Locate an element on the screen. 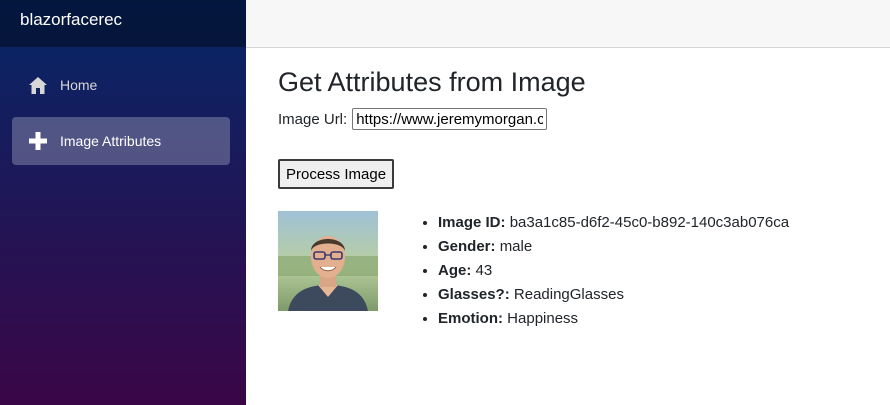  image-url-input is located at coordinates (450, 119).